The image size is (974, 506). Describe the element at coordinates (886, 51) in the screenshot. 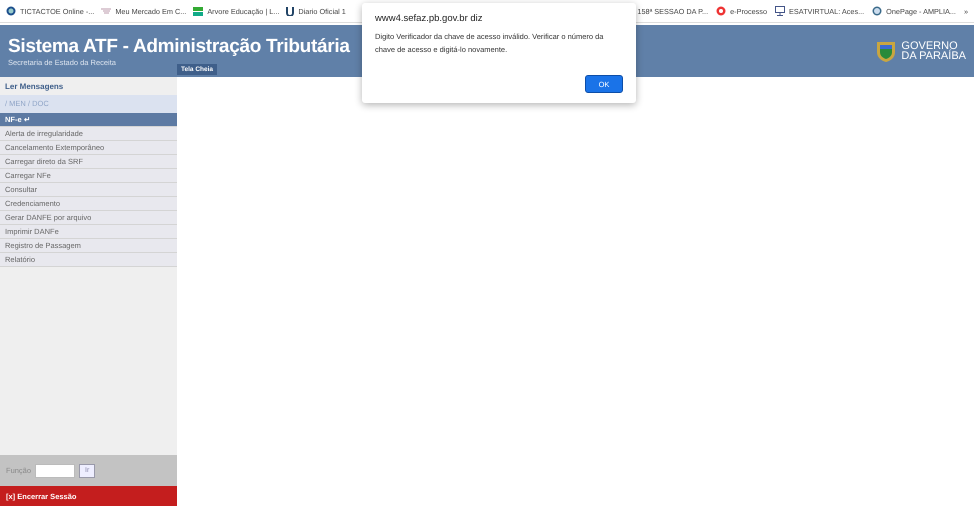

I see `coat-of-arms-icon` at that location.